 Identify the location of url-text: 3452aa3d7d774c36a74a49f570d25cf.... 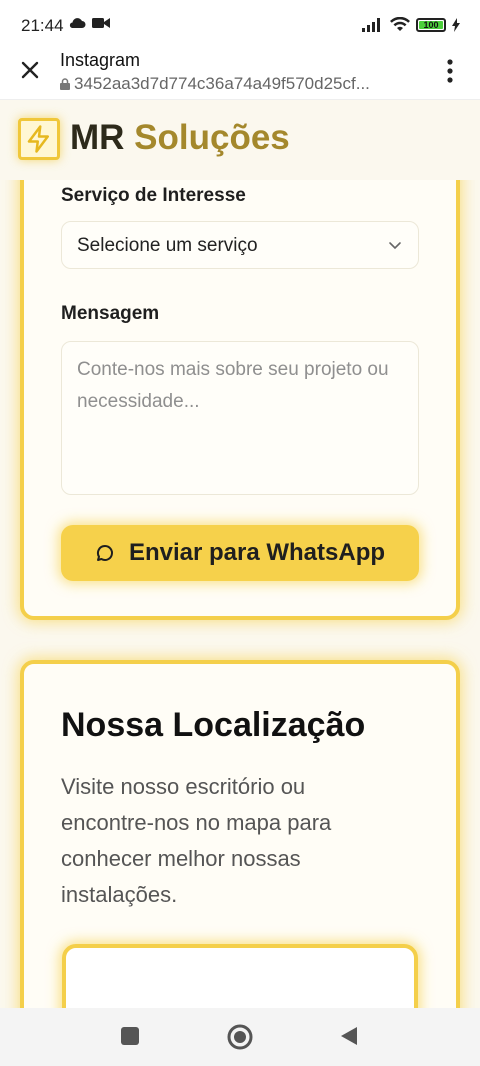
(222, 83).